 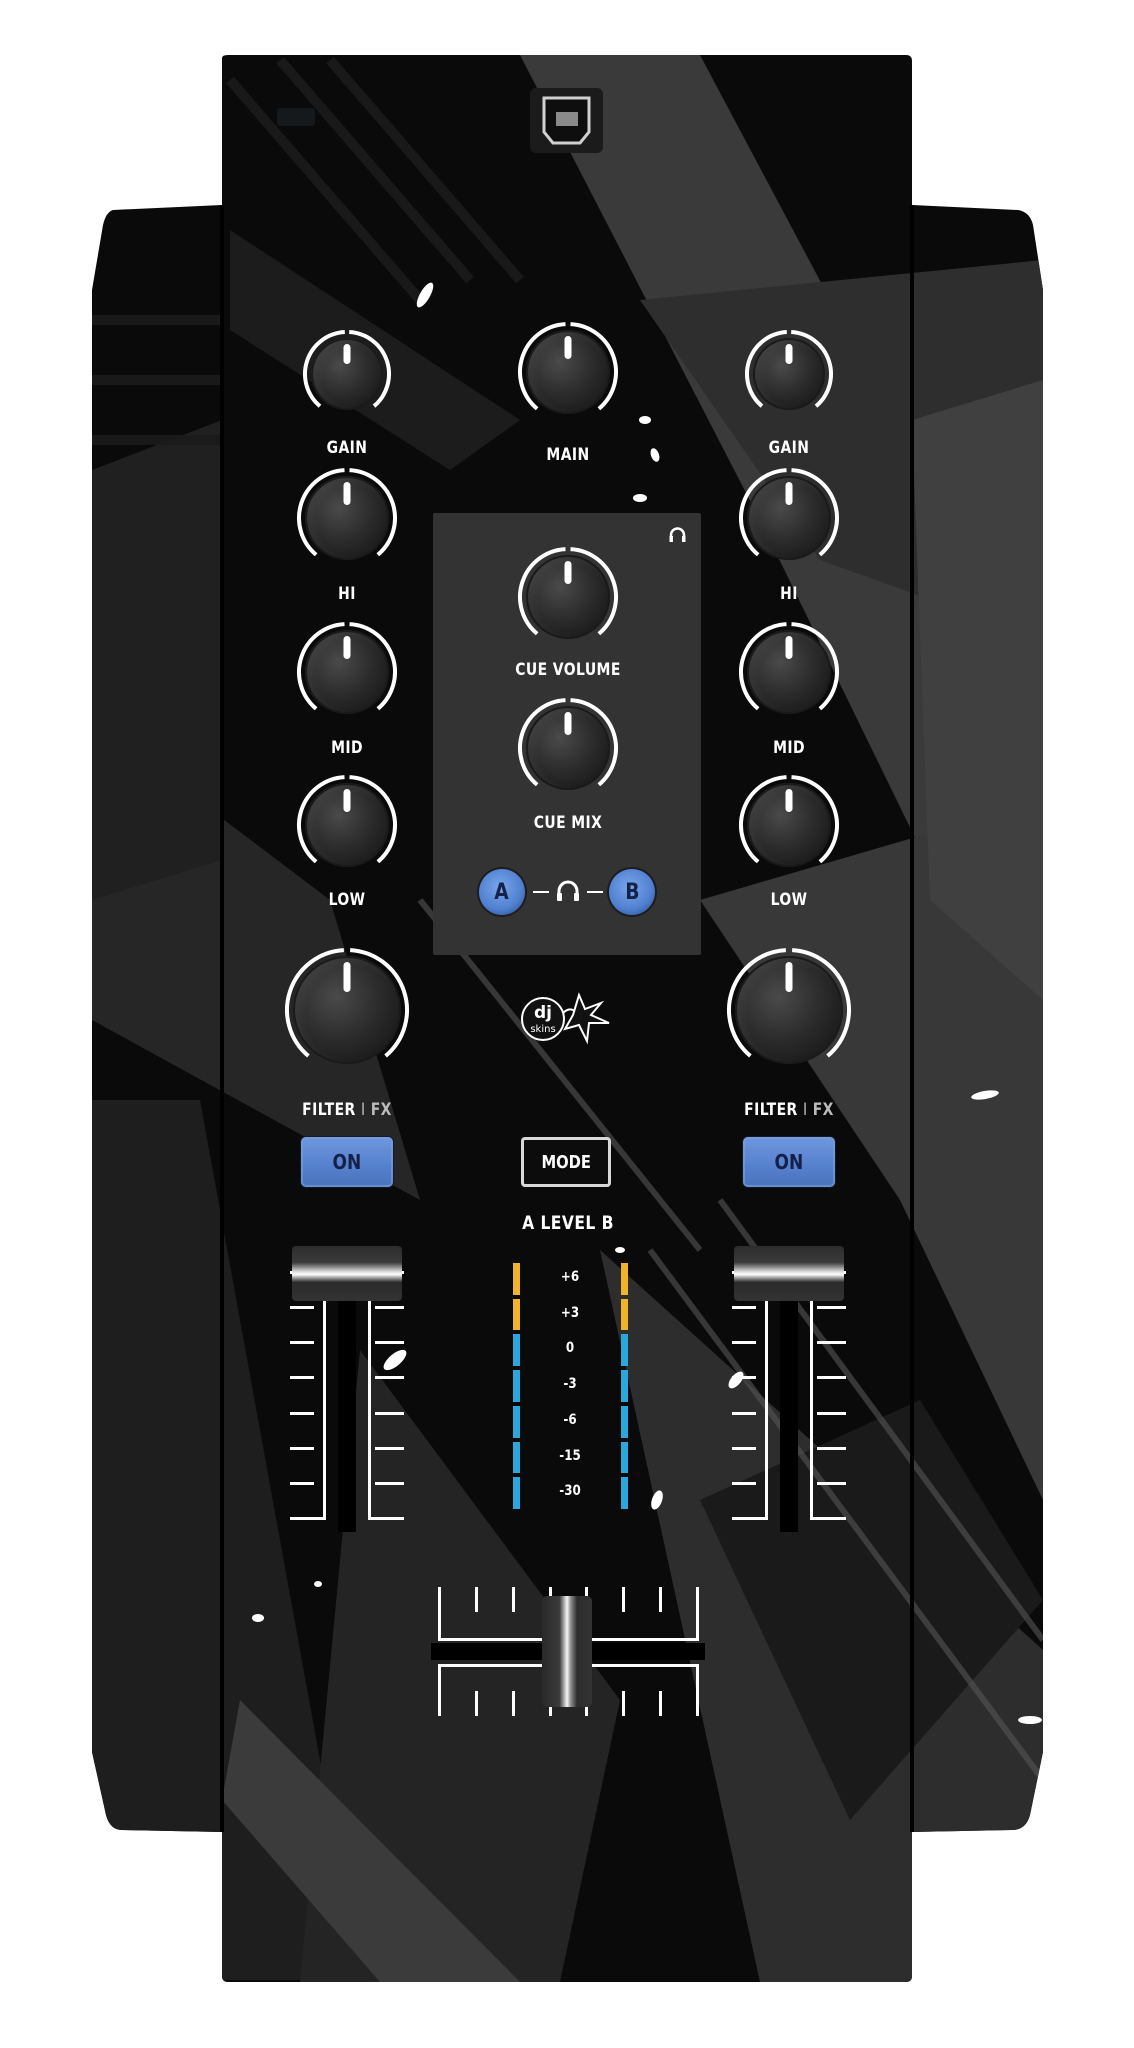 I want to click on cue-volume-knob, so click(x=568, y=597).